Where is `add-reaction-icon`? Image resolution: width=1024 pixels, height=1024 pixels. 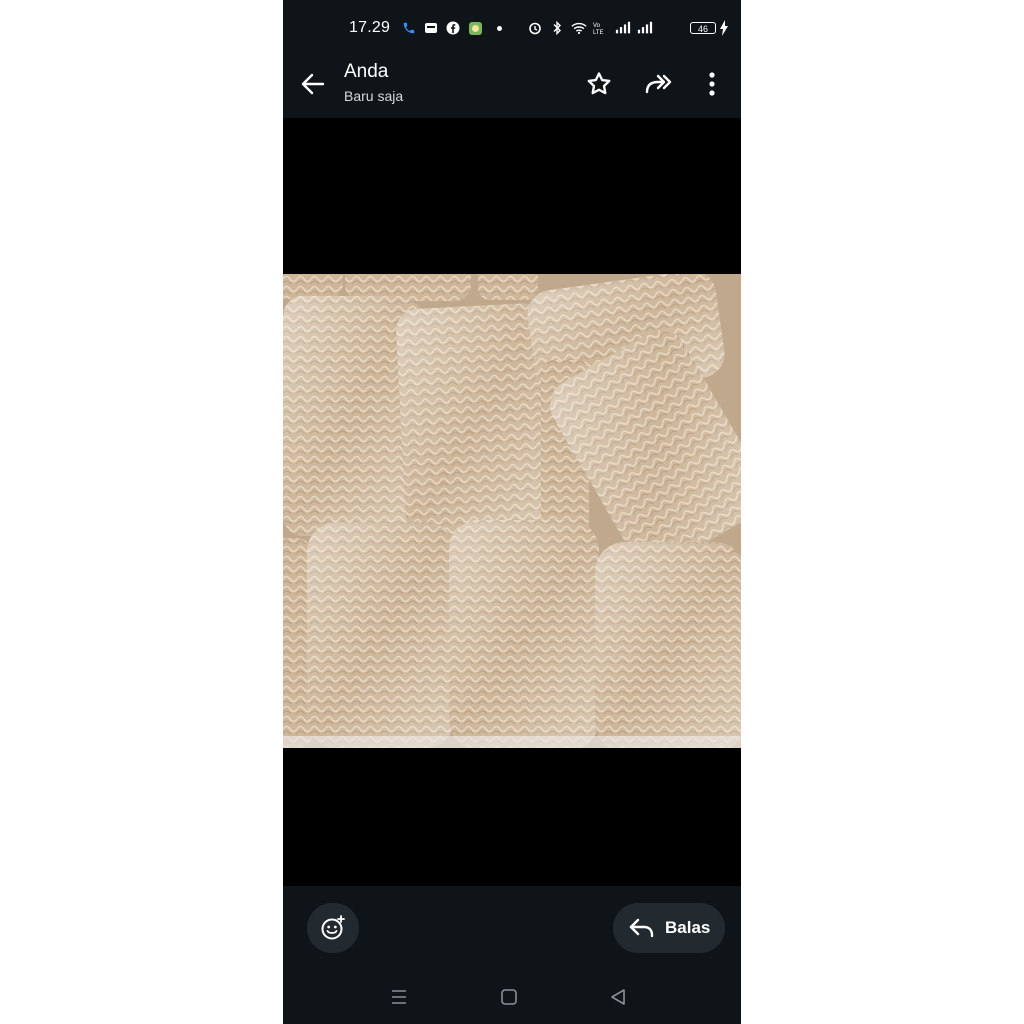
add-reaction-icon is located at coordinates (333, 927).